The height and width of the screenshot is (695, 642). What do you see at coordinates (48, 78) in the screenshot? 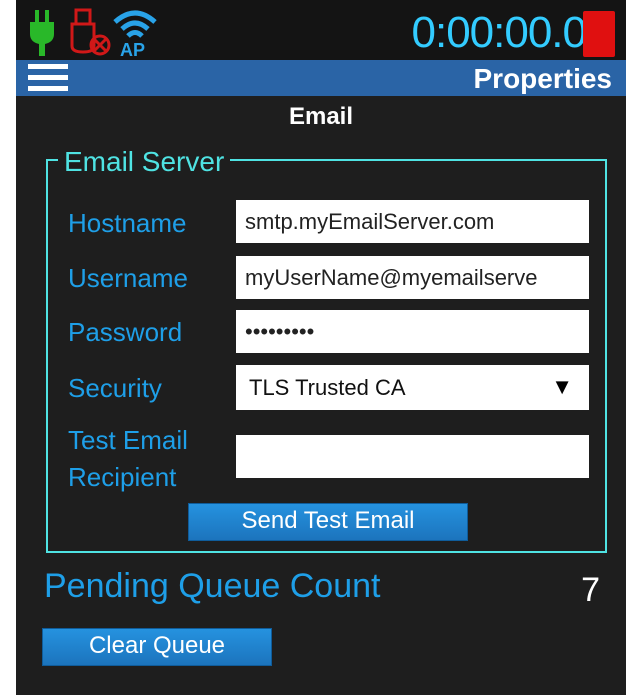
I see `hamburger-menu-icon` at bounding box center [48, 78].